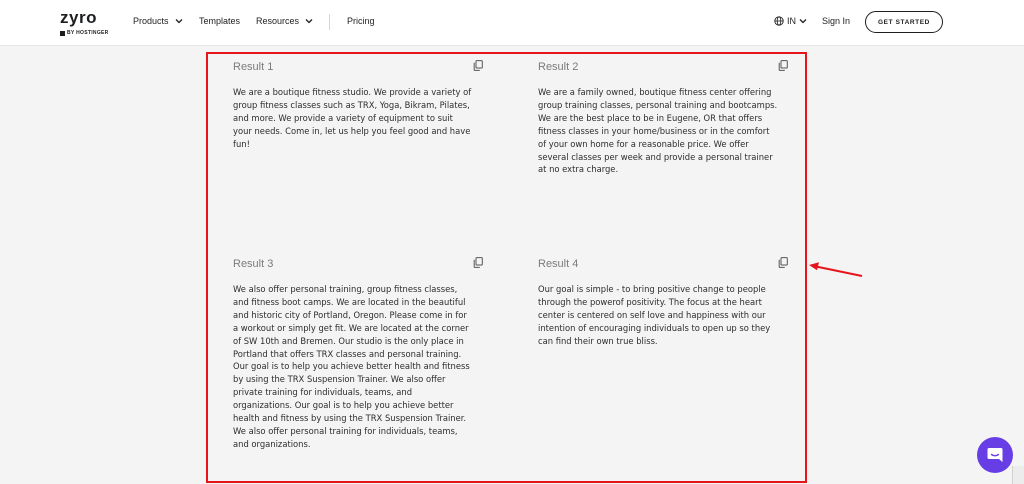 This screenshot has width=1024, height=484. Describe the element at coordinates (253, 67) in the screenshot. I see `result-title: Result 1` at that location.